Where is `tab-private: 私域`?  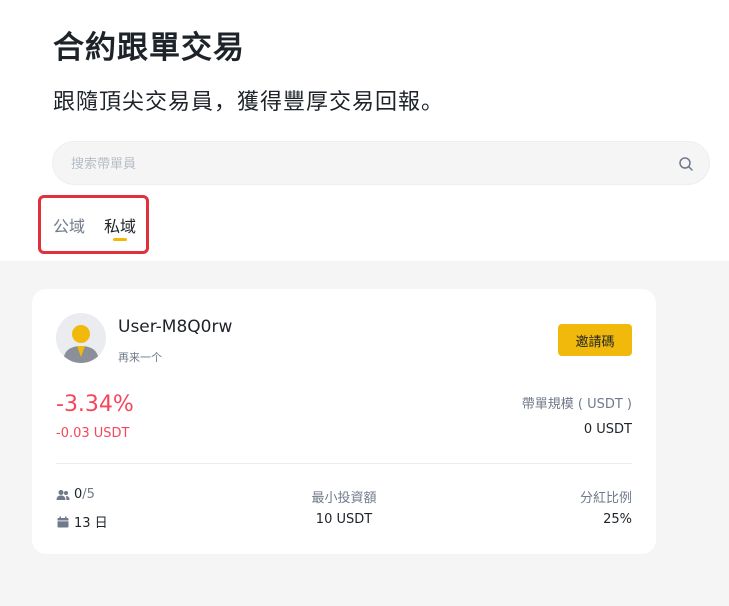 tab-private: 私域 is located at coordinates (120, 225).